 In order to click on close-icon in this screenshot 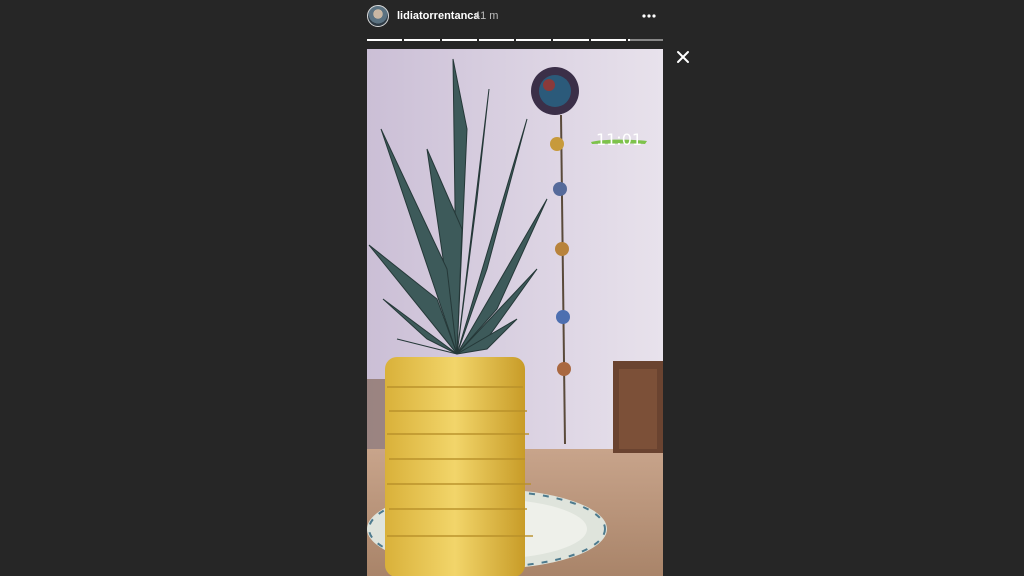, I will do `click(683, 57)`.